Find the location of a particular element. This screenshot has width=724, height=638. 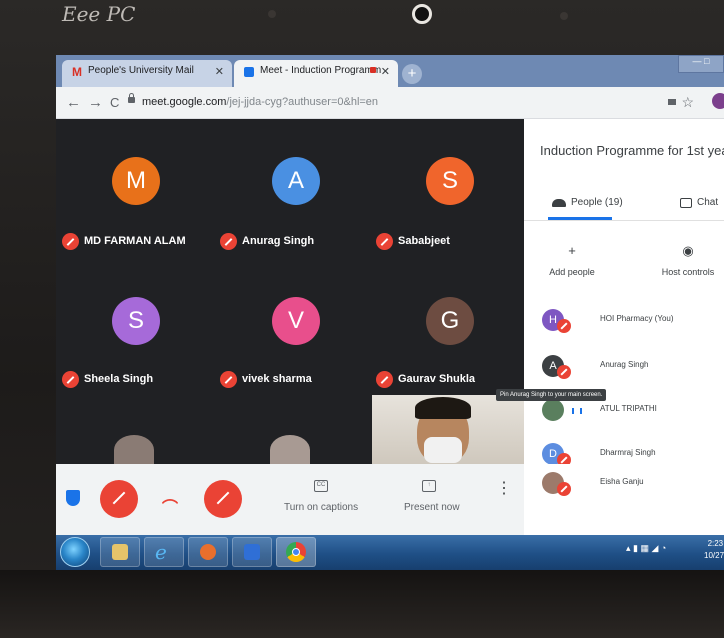

host-controls-button: ◉ Host controls is located at coordinates (686, 260).